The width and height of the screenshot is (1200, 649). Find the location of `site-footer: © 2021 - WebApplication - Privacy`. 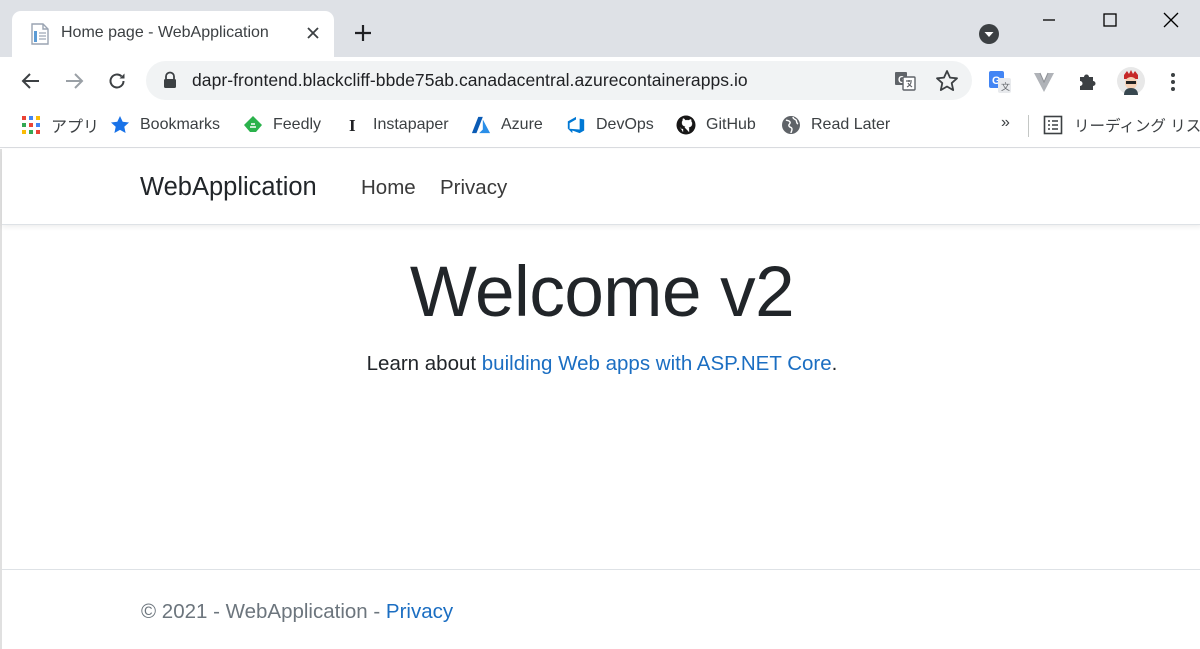

site-footer: © 2021 - WebApplication - Privacy is located at coordinates (601, 609).